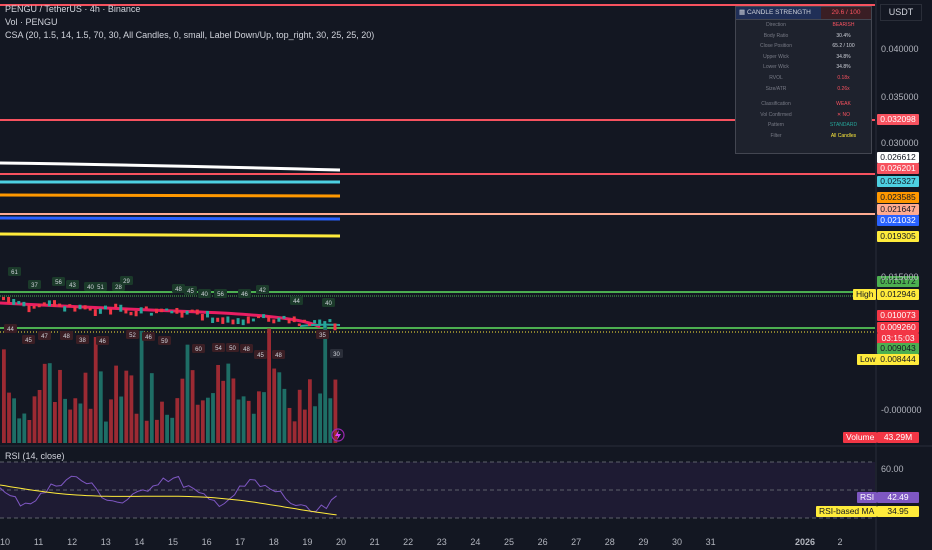 The width and height of the screenshot is (932, 550). Describe the element at coordinates (58, 283) in the screenshot. I see `signal-label-text: 56` at that location.